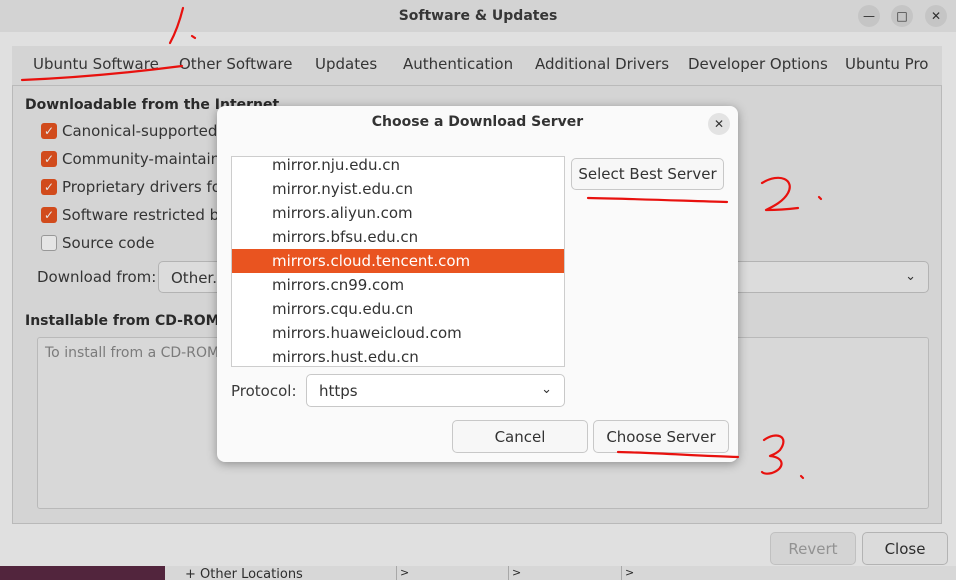  I want to click on chevron-down-icon: ⌄, so click(546, 389).